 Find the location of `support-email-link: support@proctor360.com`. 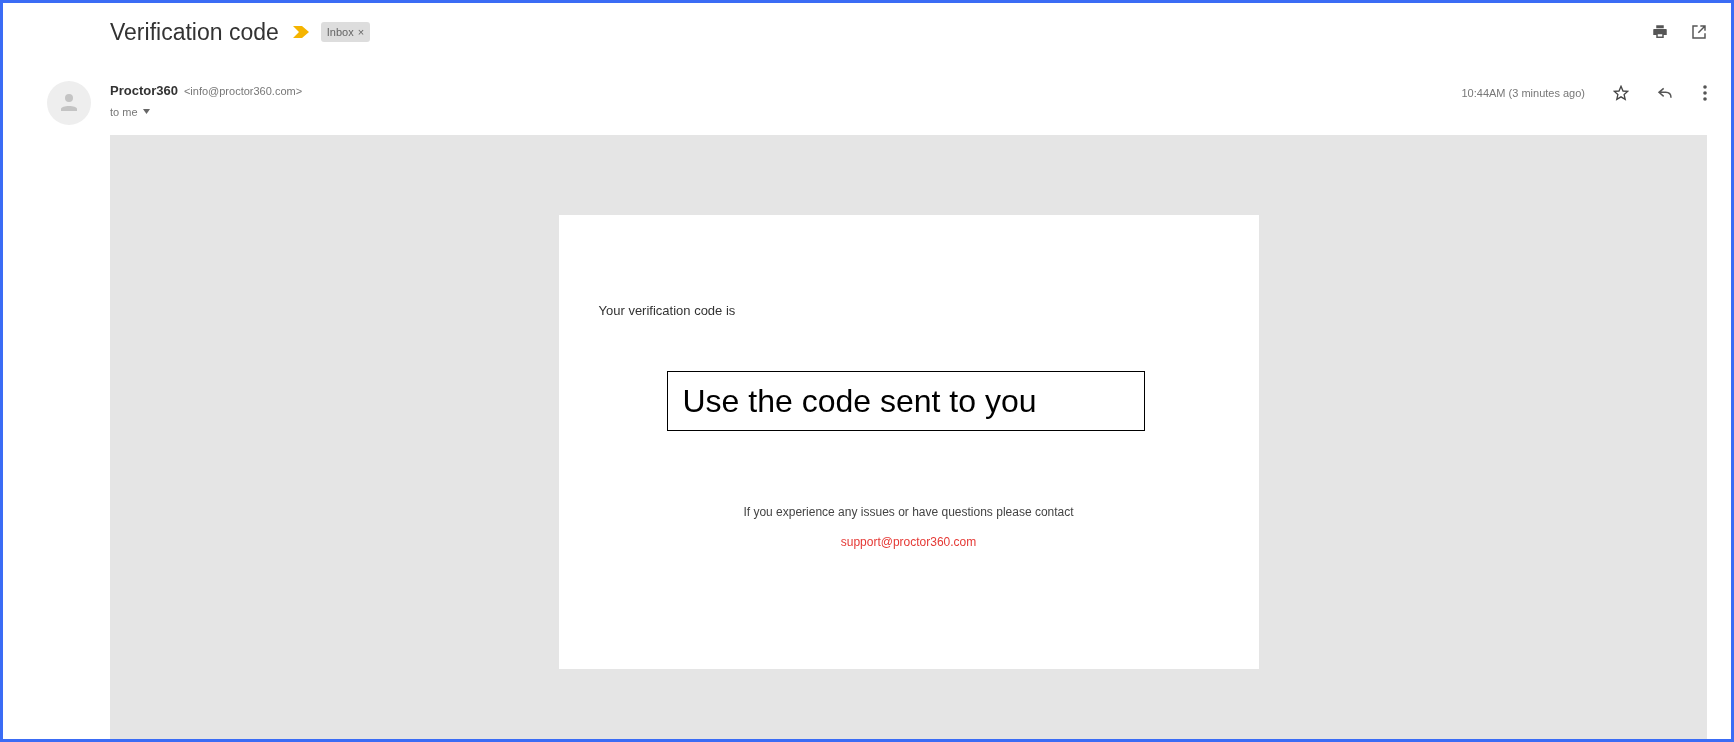

support-email-link: support@proctor360.com is located at coordinates (908, 542).